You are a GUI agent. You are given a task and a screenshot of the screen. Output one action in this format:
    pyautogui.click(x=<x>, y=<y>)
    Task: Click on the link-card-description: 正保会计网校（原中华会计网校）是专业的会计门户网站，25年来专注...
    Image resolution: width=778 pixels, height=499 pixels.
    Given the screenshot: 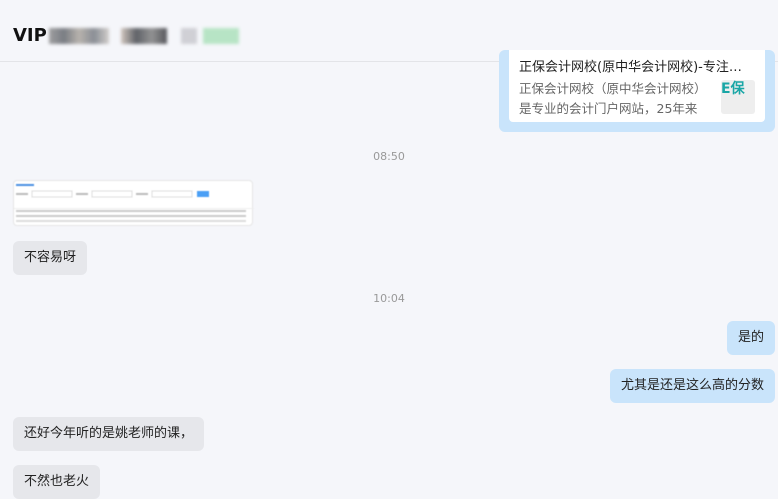 What is the action you would take?
    pyautogui.click(x=613, y=98)
    